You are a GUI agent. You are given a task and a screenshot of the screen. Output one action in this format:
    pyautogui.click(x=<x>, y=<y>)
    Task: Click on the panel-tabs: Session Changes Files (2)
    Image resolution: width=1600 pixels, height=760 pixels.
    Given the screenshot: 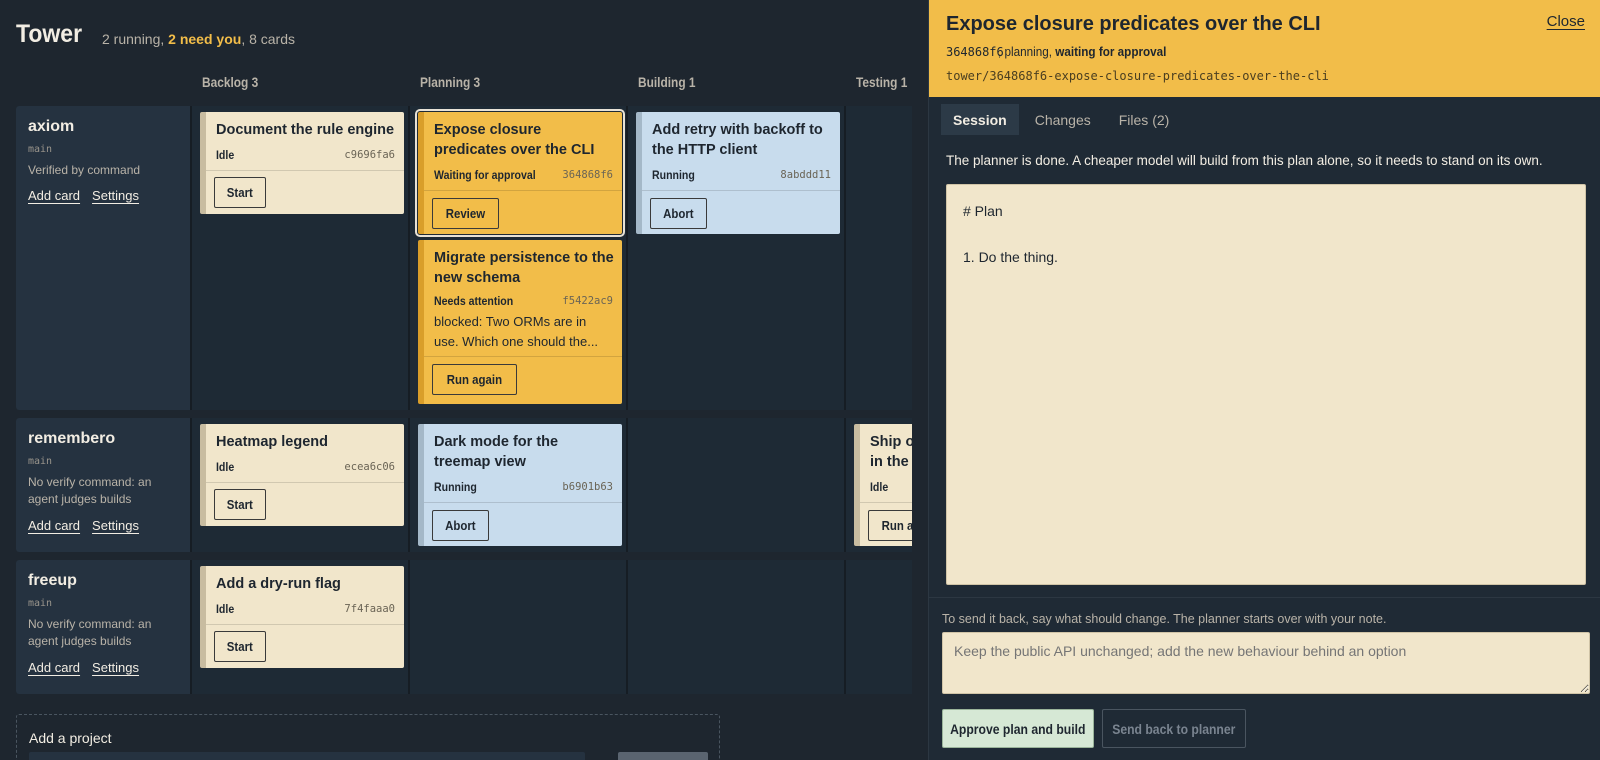 What is the action you would take?
    pyautogui.click(x=1063, y=119)
    